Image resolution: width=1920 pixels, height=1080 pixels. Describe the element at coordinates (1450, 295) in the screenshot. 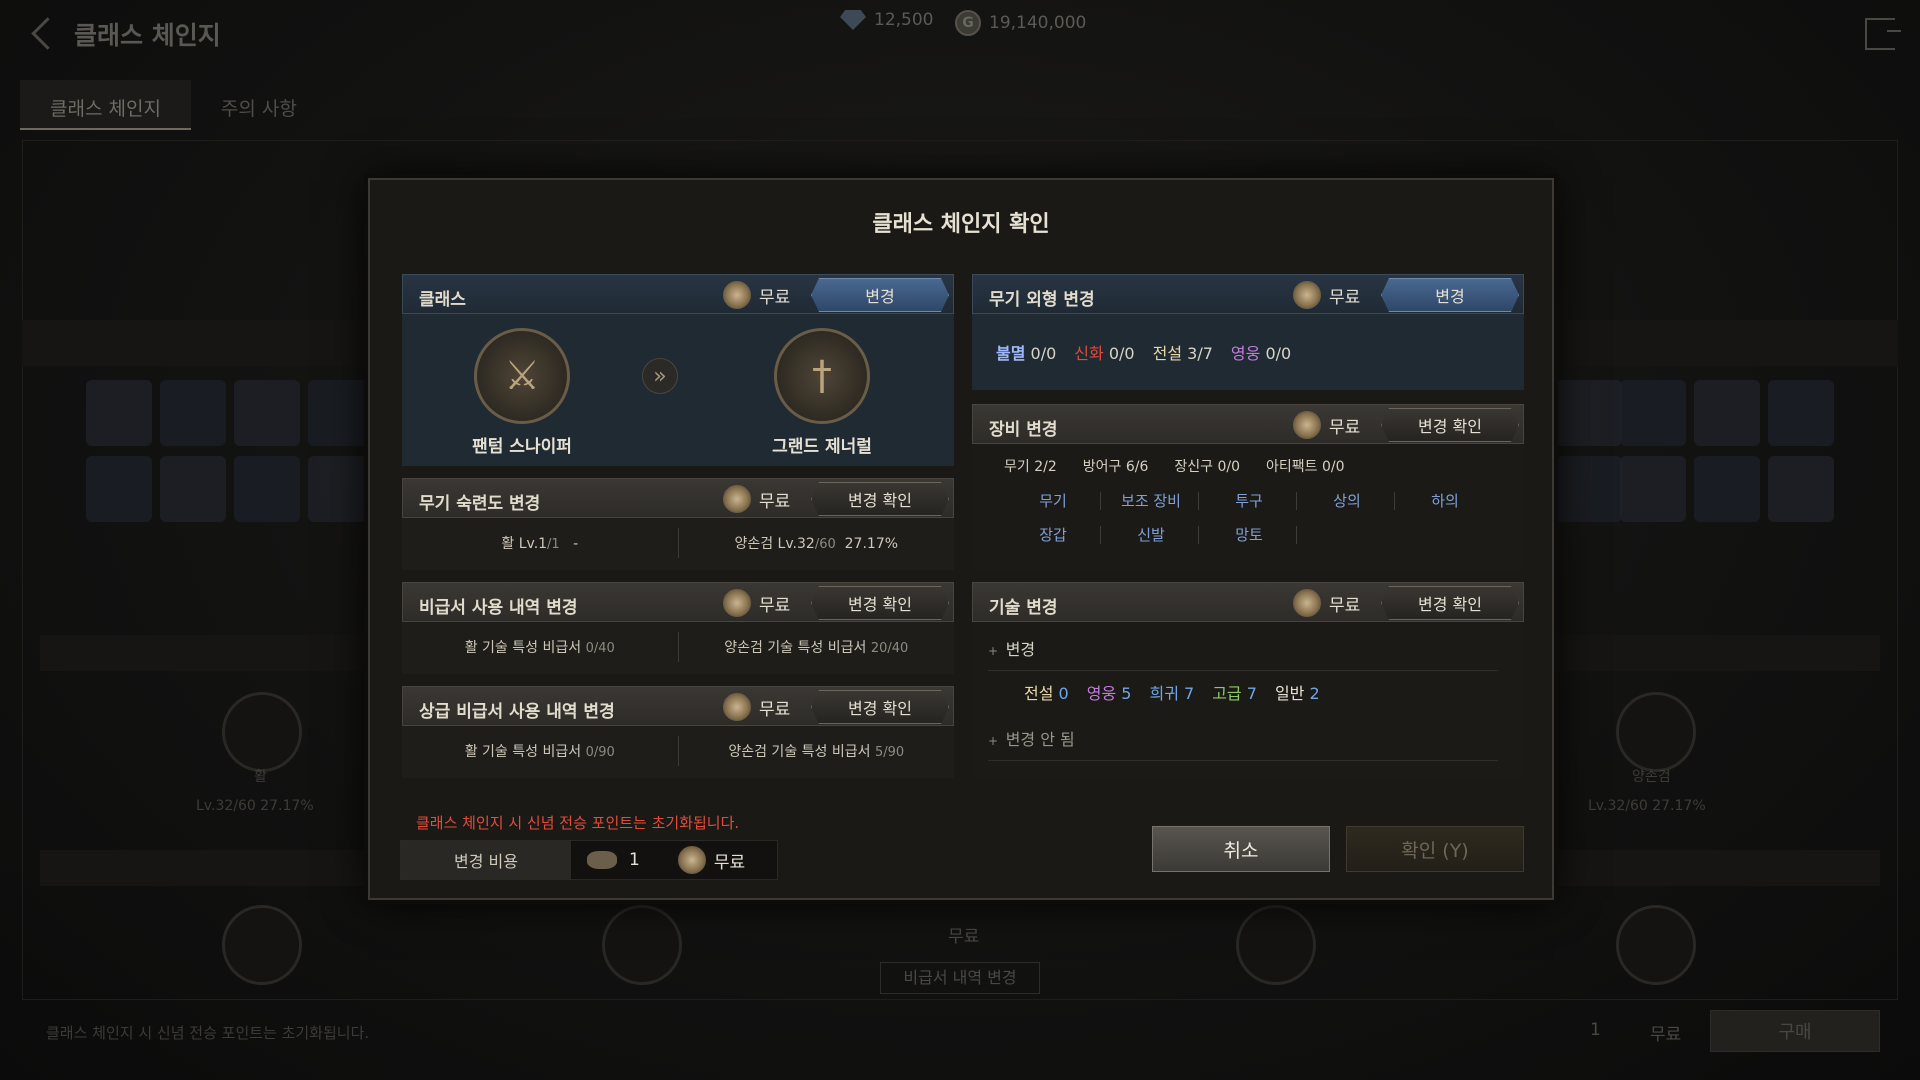

I see `weapon-skin-change-button: 변경` at that location.